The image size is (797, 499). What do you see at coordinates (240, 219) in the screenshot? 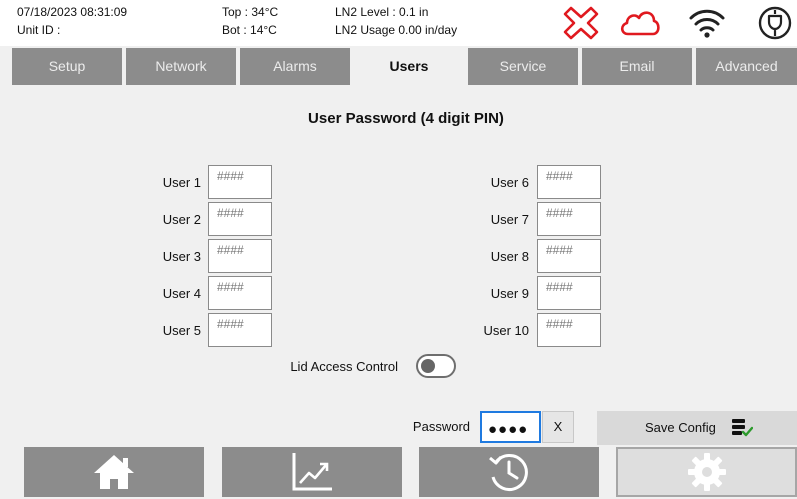
I see `user-2-pin-input: ####` at bounding box center [240, 219].